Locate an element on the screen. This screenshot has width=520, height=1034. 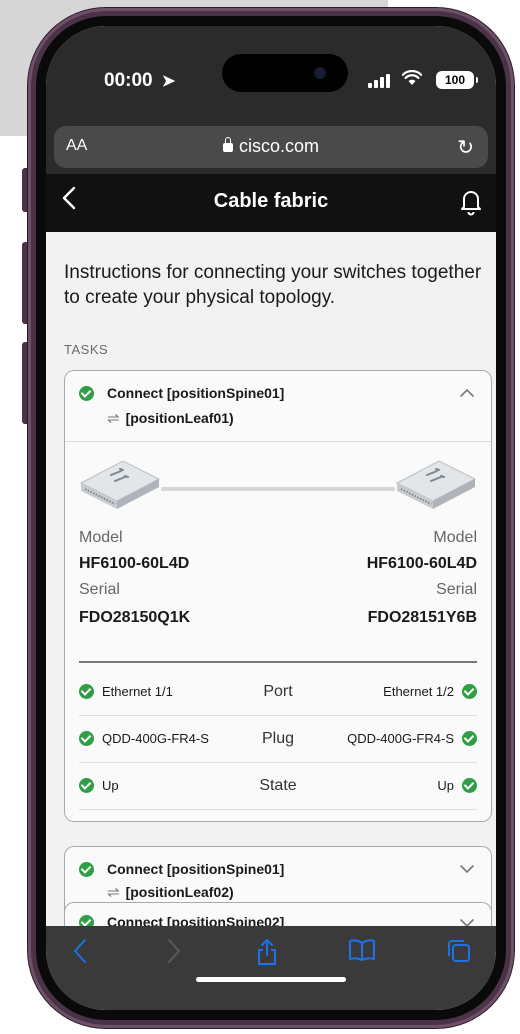
front-camera is located at coordinates (320, 73).